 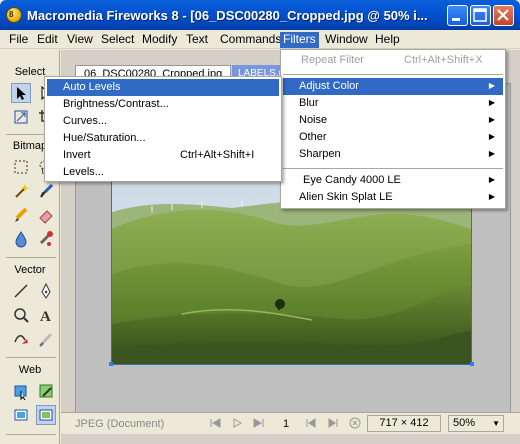 What do you see at coordinates (46, 215) in the screenshot?
I see `eraser-icon` at bounding box center [46, 215].